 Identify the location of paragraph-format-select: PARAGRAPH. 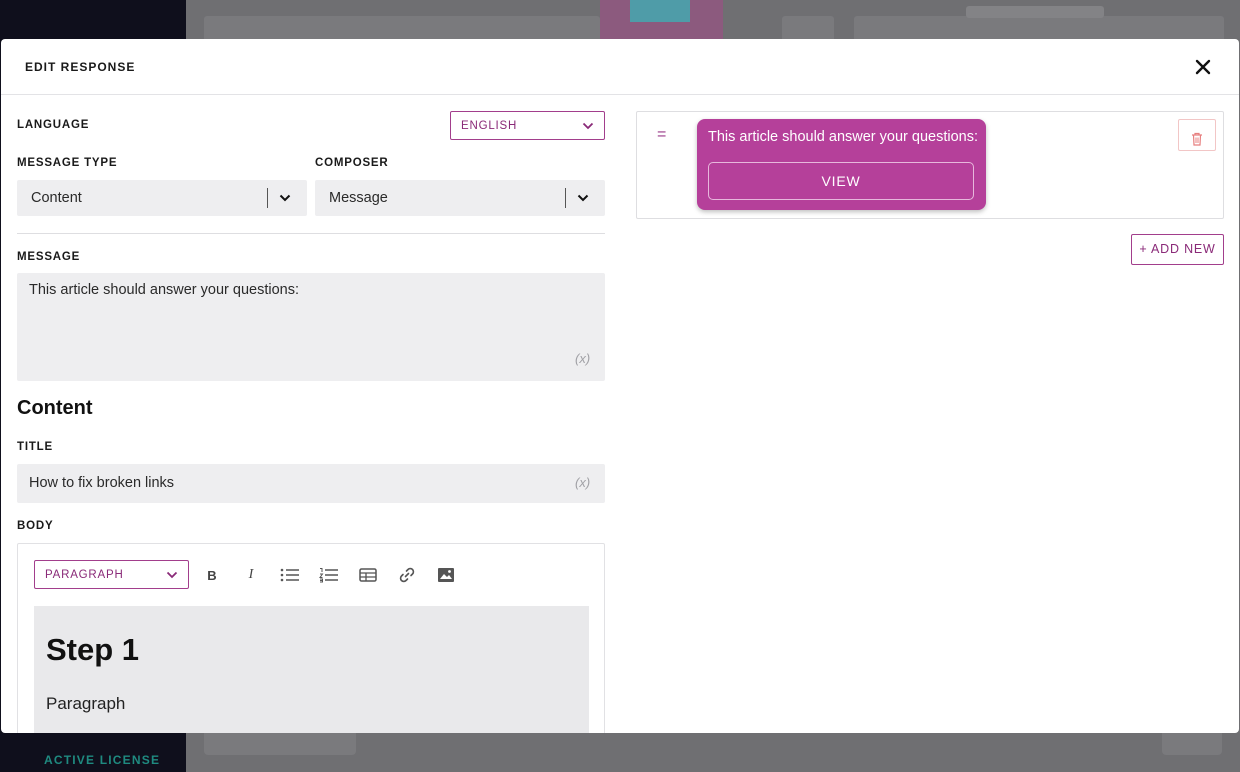
(111, 574).